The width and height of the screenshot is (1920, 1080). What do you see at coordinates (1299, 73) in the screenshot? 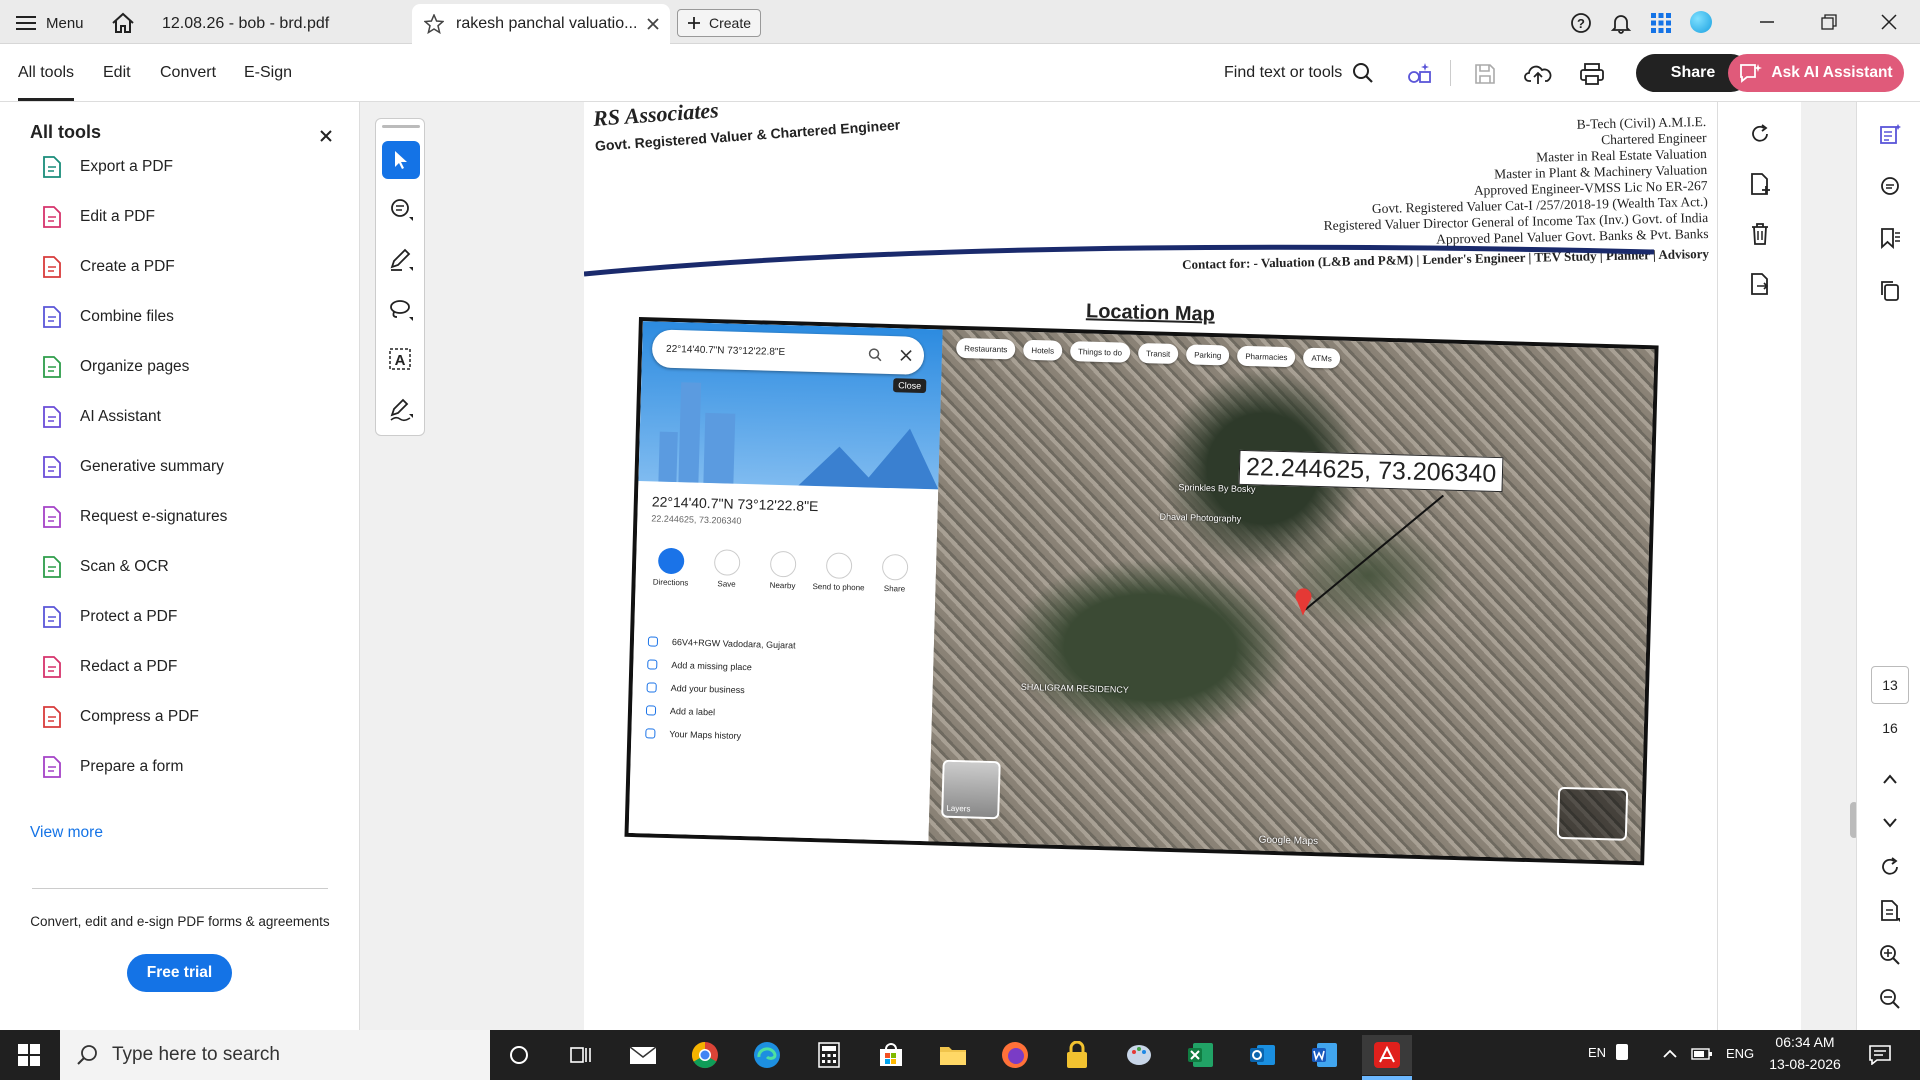
I see `find-tools-button: Find text or tools` at bounding box center [1299, 73].